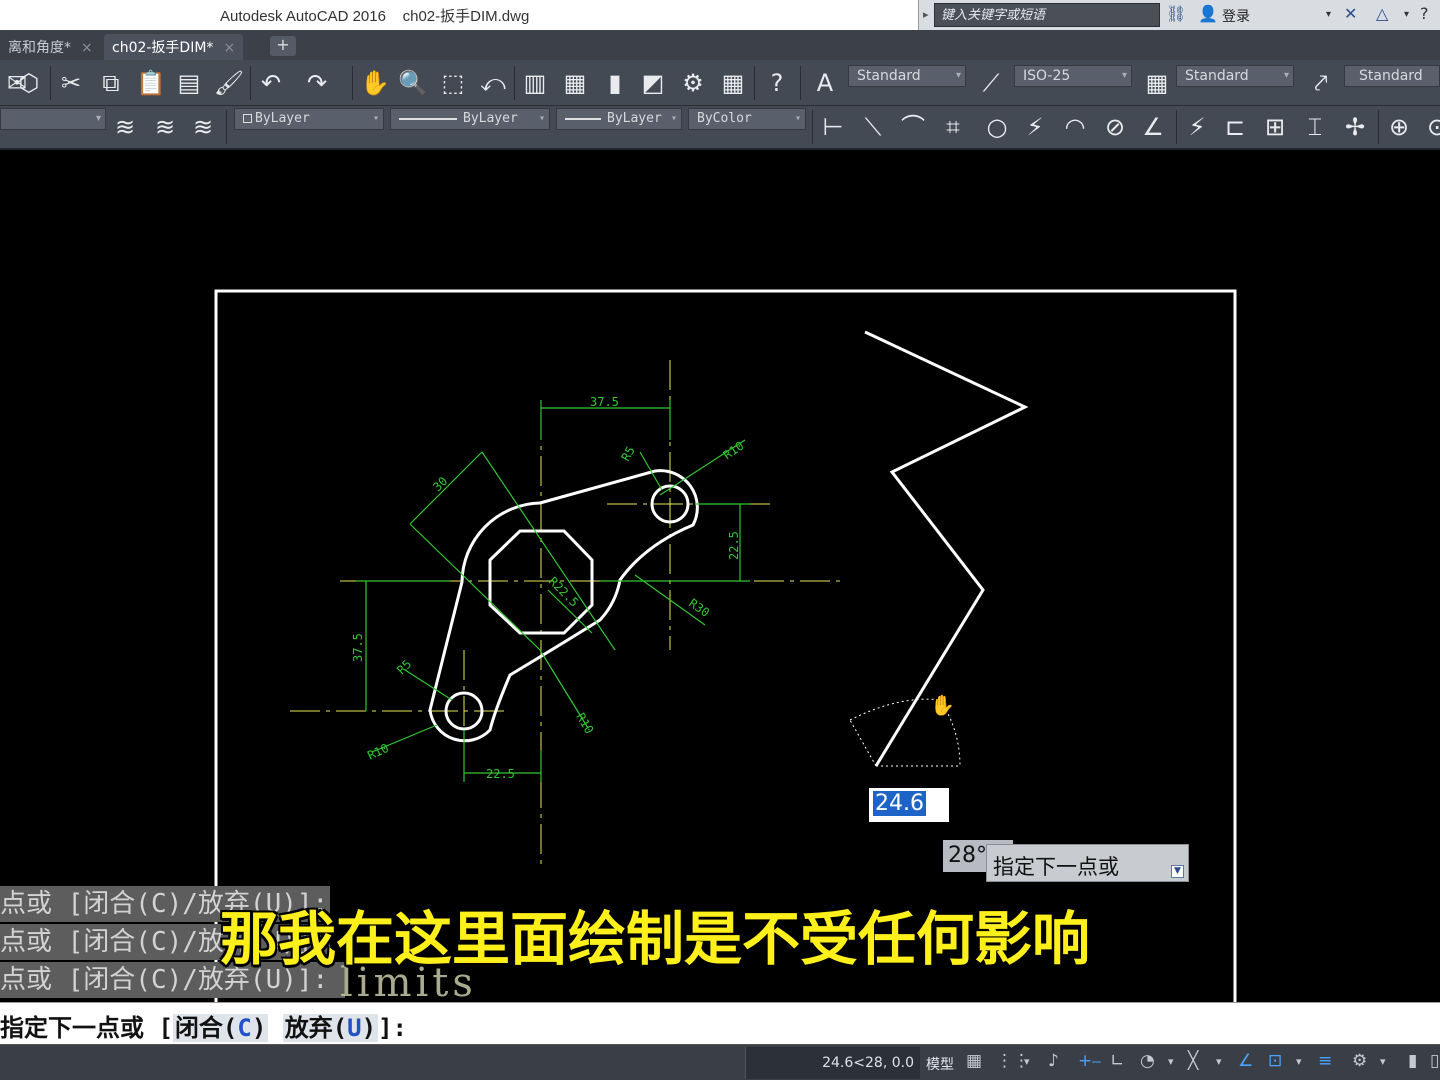 The height and width of the screenshot is (1080, 1440). What do you see at coordinates (1053, 1061) in the screenshot?
I see `infer-constraints-icon: ♪` at bounding box center [1053, 1061].